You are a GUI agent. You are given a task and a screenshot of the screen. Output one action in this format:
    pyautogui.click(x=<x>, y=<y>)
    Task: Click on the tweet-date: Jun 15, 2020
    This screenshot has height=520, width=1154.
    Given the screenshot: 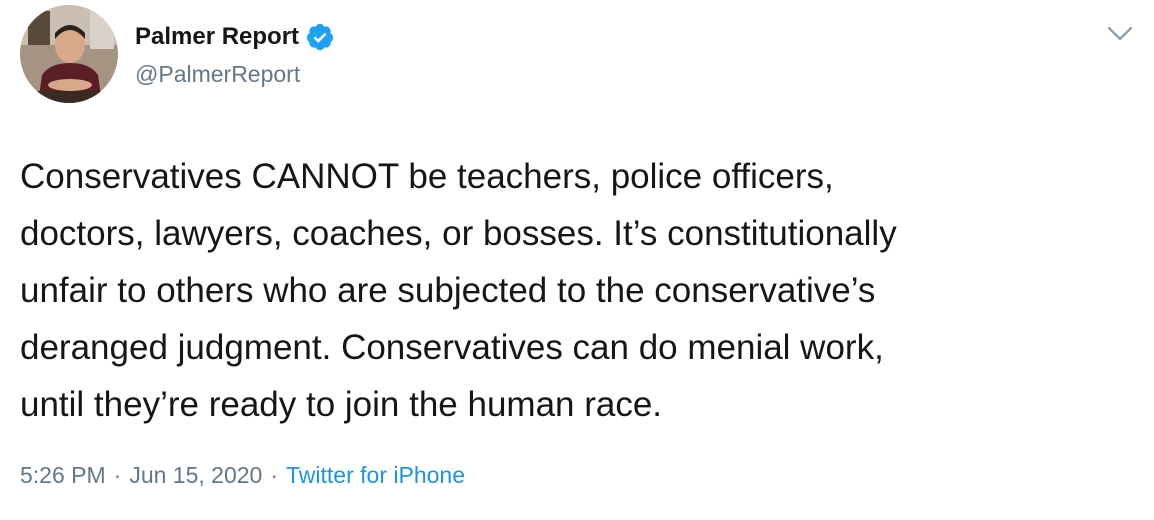 What is the action you would take?
    pyautogui.click(x=195, y=475)
    